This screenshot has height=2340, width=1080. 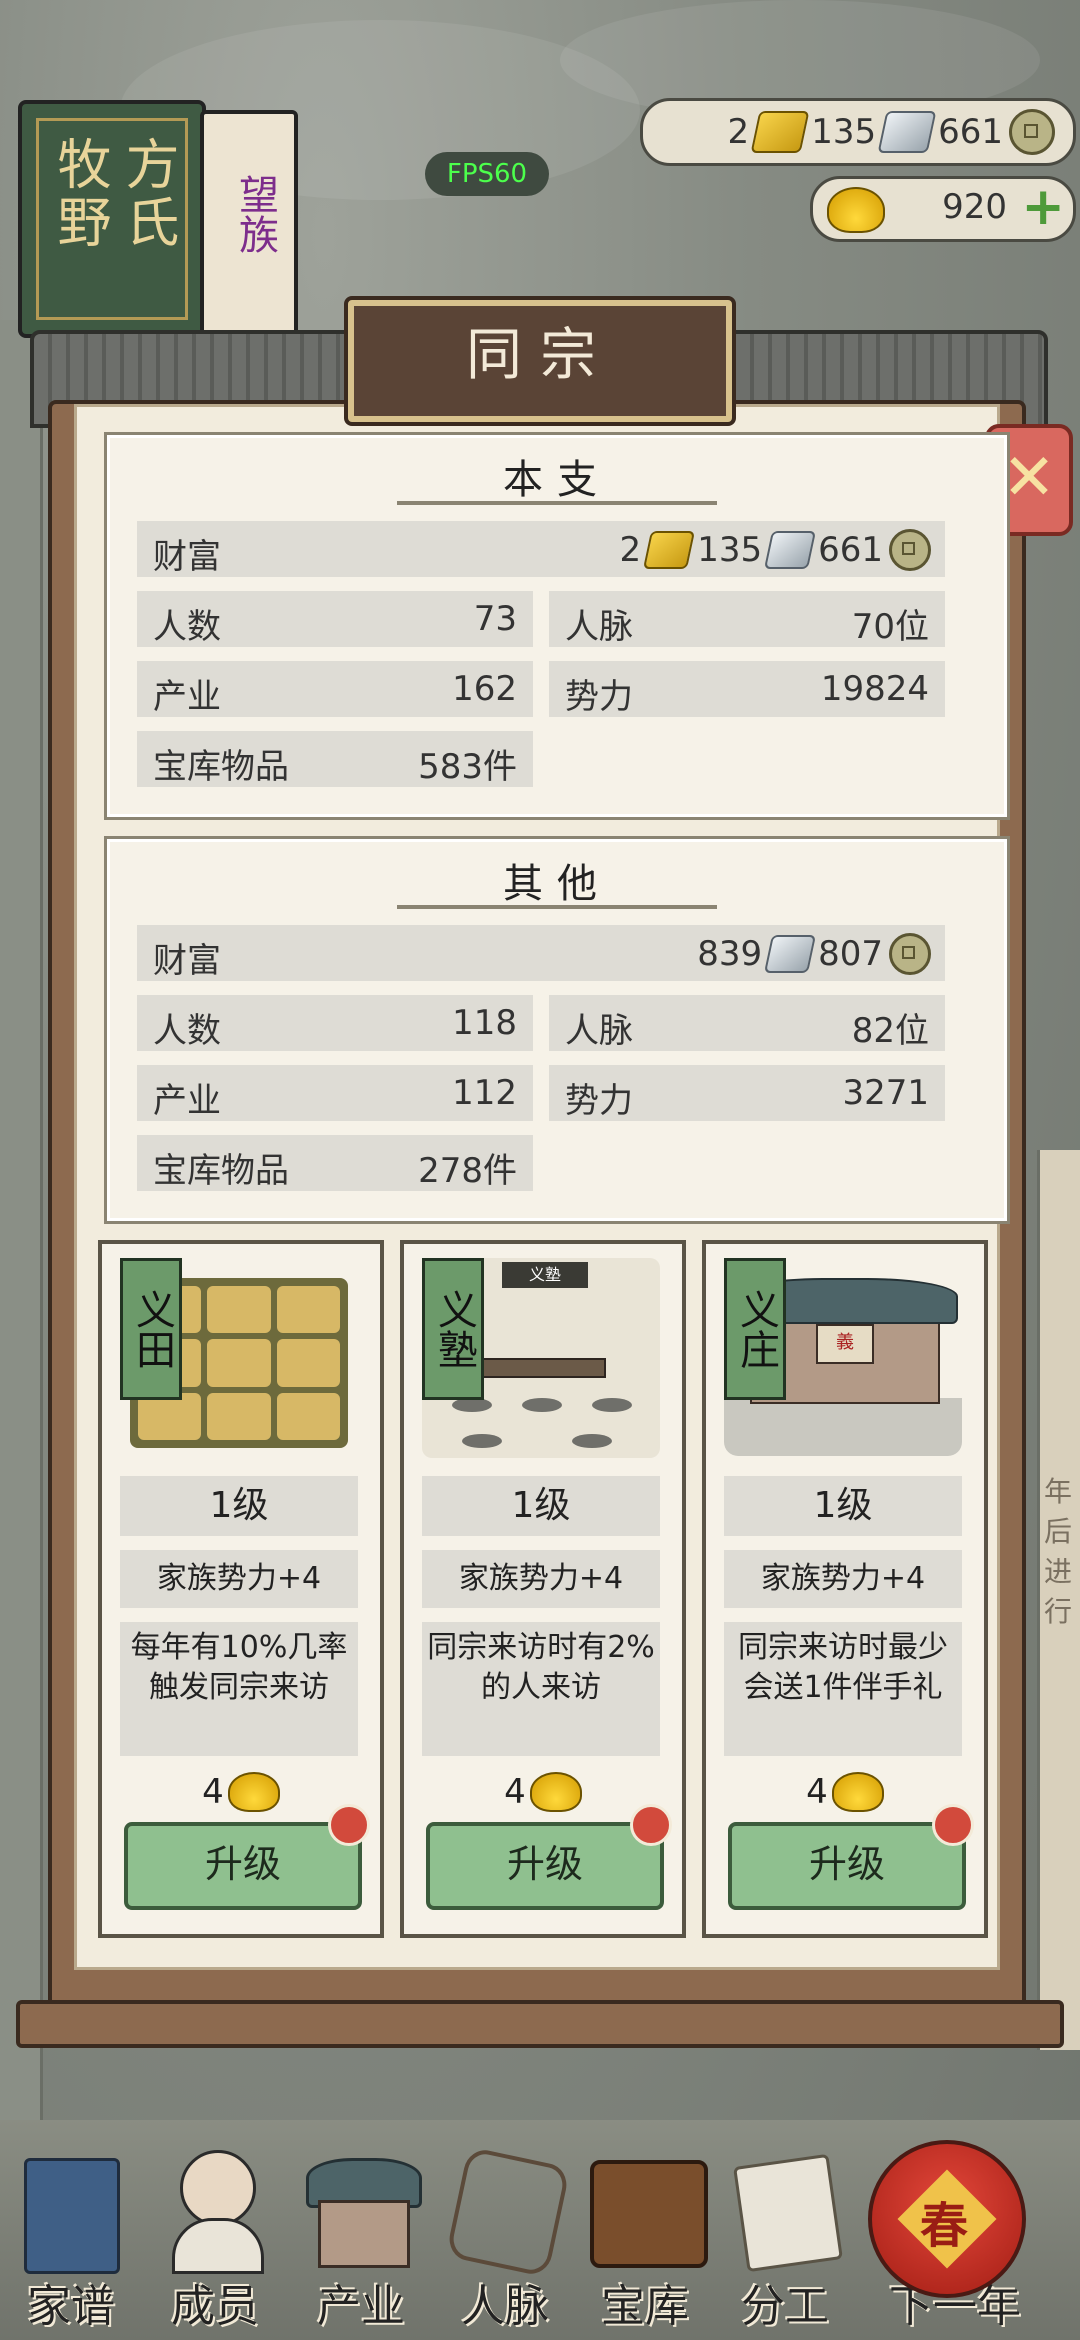 I want to click on book-title-left: 牧野, so click(x=79, y=194).